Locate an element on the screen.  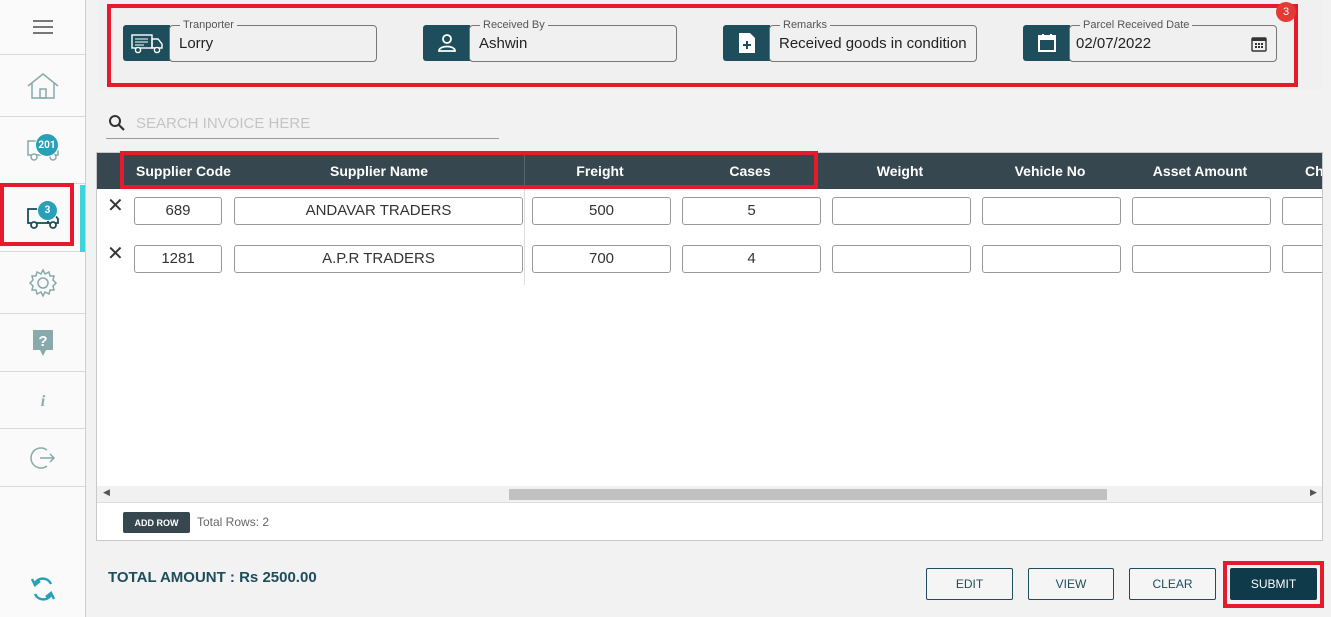
grid-footer: ADD ROW Total Rows: 2 is located at coordinates (709, 521).